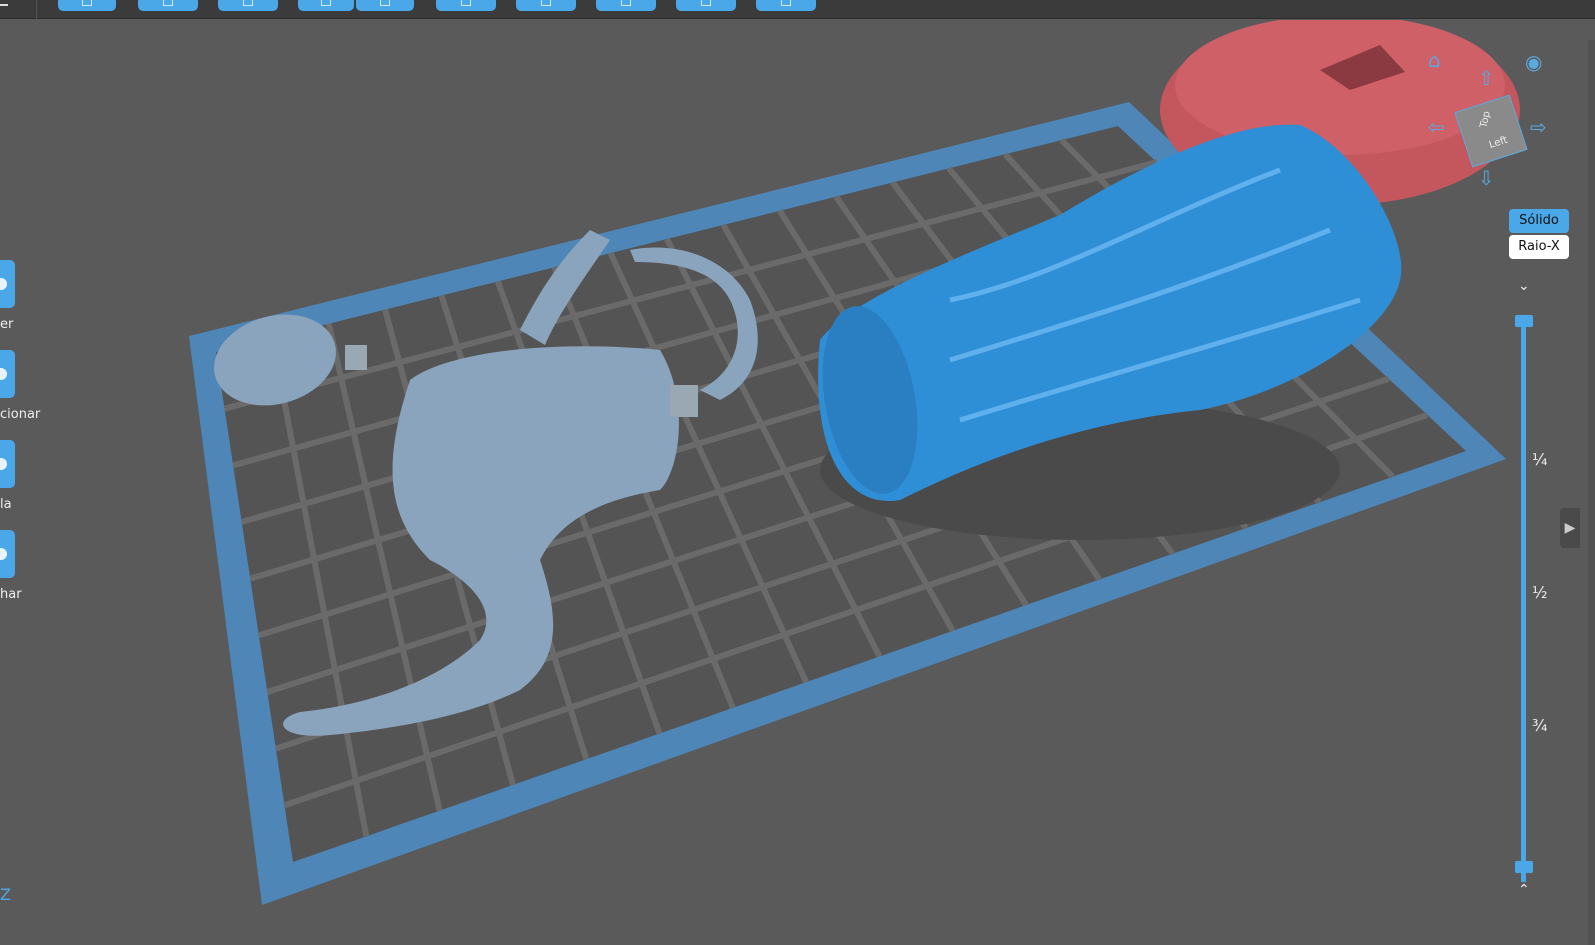  I want to click on undo-icon, so click(326, 3).